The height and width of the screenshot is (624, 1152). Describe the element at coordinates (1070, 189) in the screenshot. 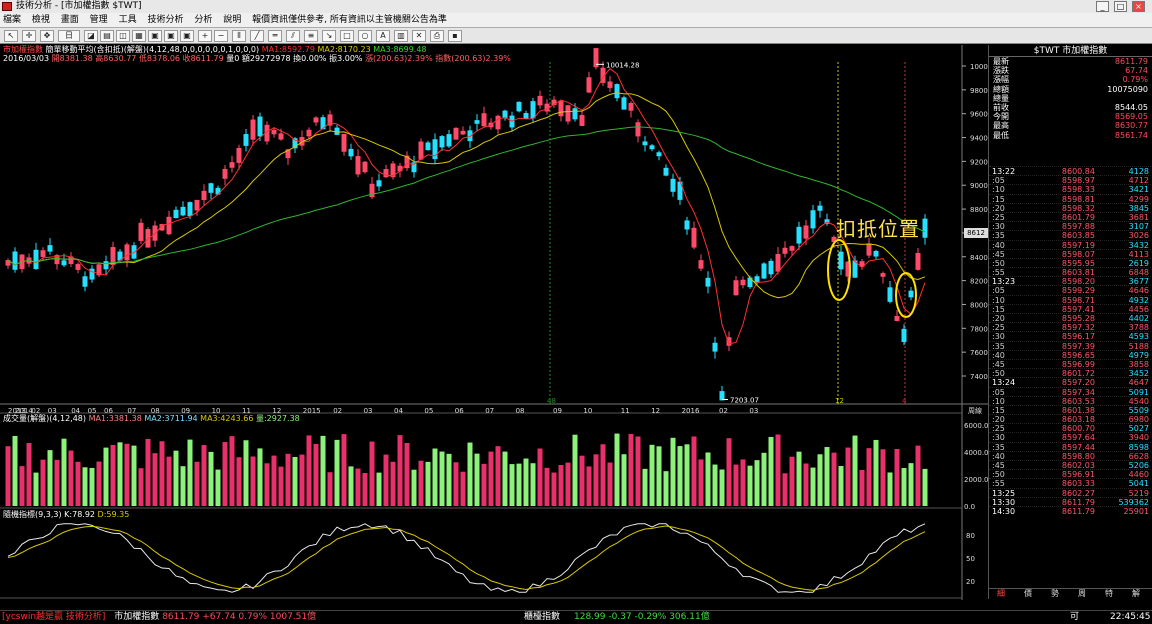

I see `tick-row: :10 8598.33 3421` at that location.